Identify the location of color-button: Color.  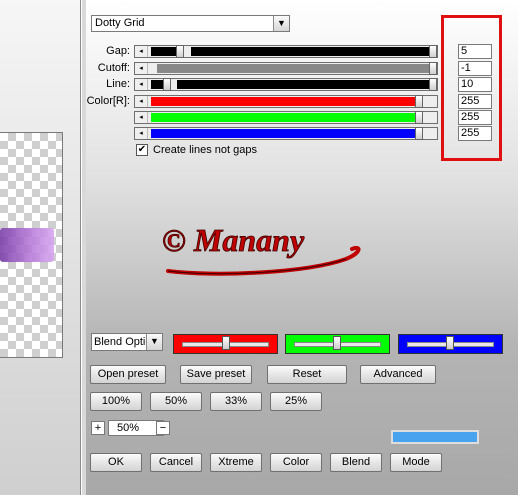
(296, 462).